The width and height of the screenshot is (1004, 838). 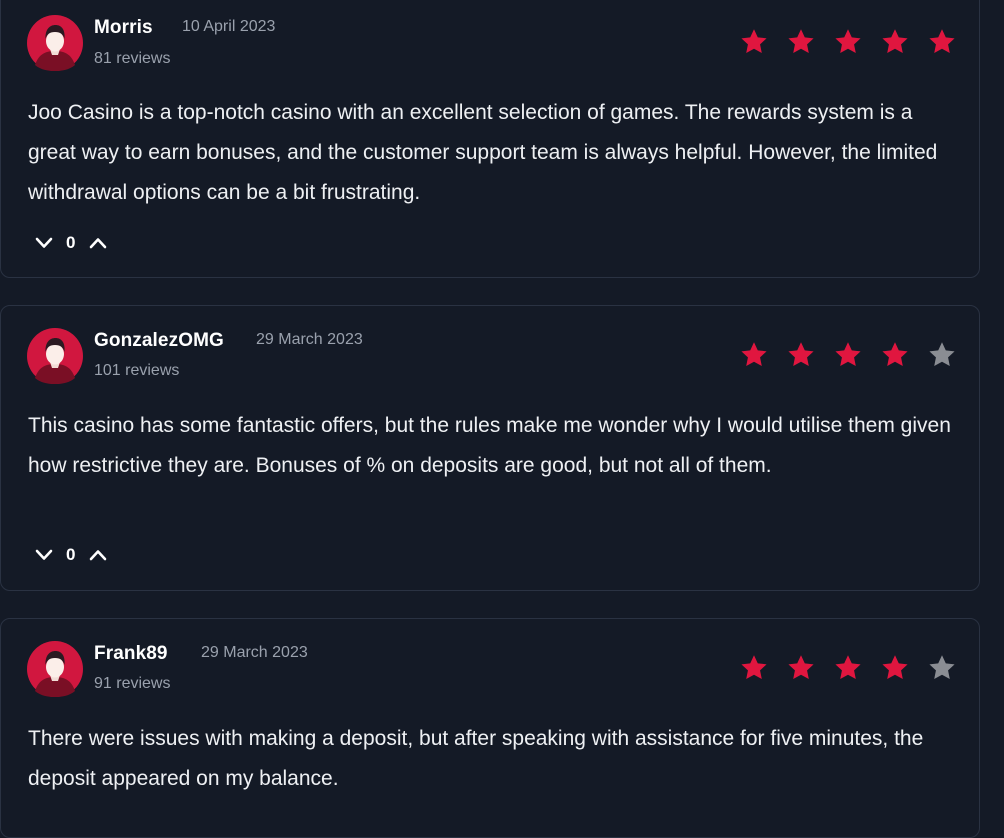 What do you see at coordinates (159, 341) in the screenshot?
I see `review-author: GonzalezOMG` at bounding box center [159, 341].